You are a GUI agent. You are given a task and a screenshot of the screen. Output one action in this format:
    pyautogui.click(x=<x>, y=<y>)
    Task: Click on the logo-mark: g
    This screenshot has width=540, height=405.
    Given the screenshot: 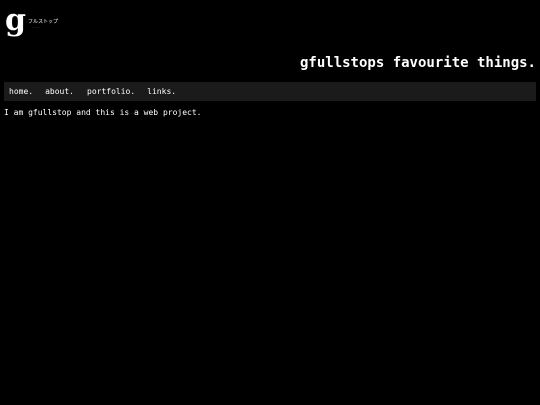 What is the action you would take?
    pyautogui.click(x=15, y=20)
    